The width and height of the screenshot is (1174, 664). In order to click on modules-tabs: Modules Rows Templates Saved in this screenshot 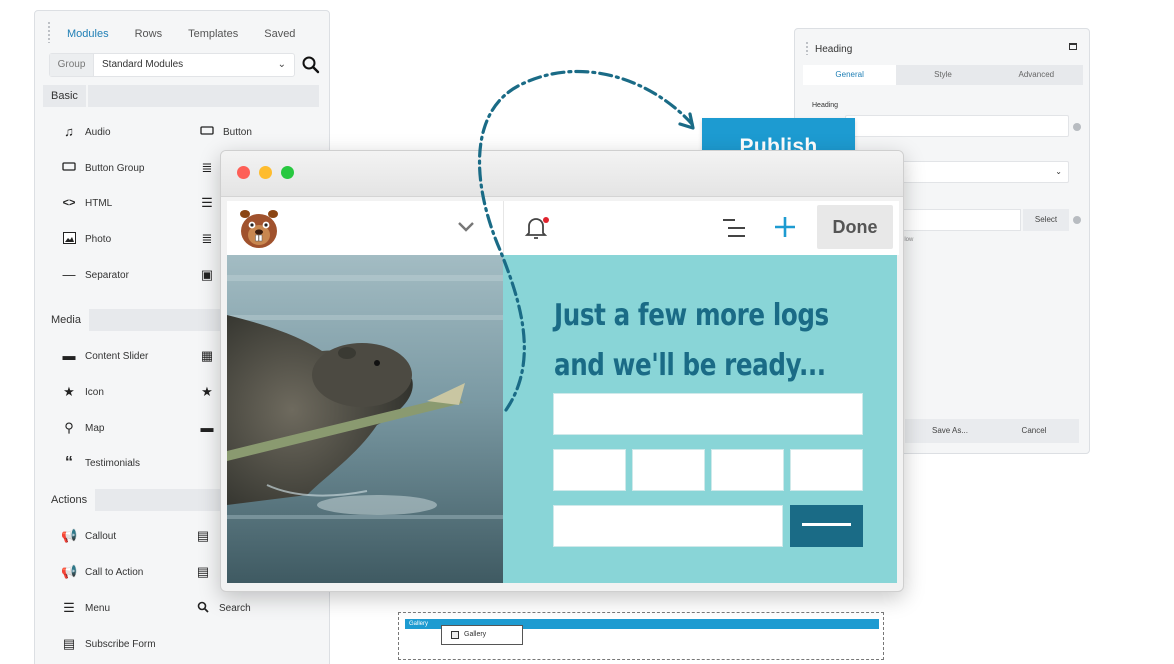, I will do `click(181, 34)`.